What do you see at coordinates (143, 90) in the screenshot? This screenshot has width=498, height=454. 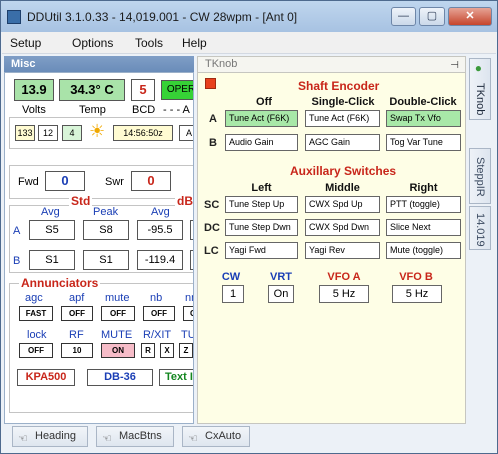 I see `bcd-display: 5` at bounding box center [143, 90].